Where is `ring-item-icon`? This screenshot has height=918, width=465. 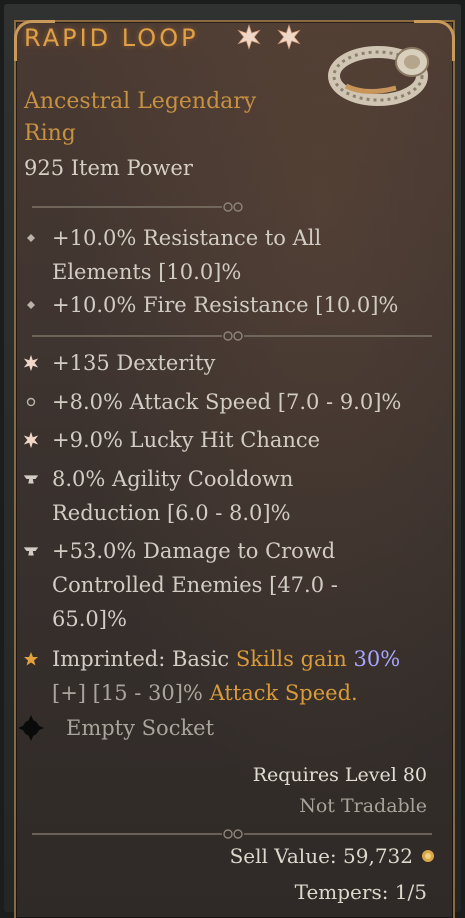 ring-item-icon is located at coordinates (378, 76).